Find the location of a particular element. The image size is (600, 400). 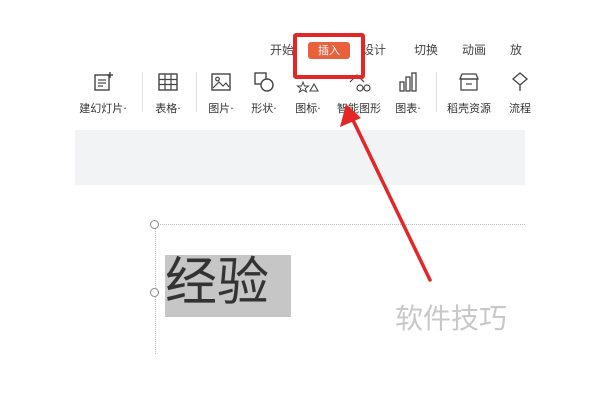

flowchart-button: 流程 is located at coordinates (520, 94).